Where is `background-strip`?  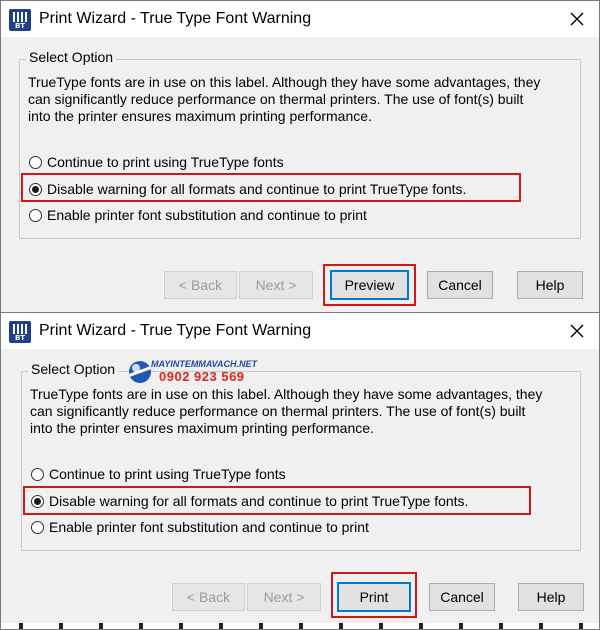
background-strip is located at coordinates (300, 626).